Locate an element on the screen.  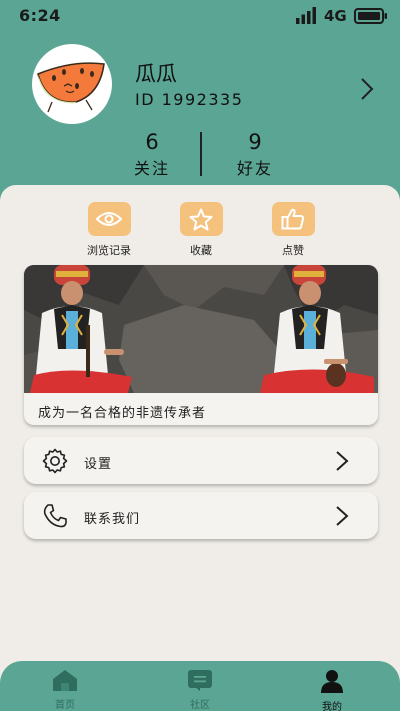
likes-button: 点赞 is located at coordinates (293, 230).